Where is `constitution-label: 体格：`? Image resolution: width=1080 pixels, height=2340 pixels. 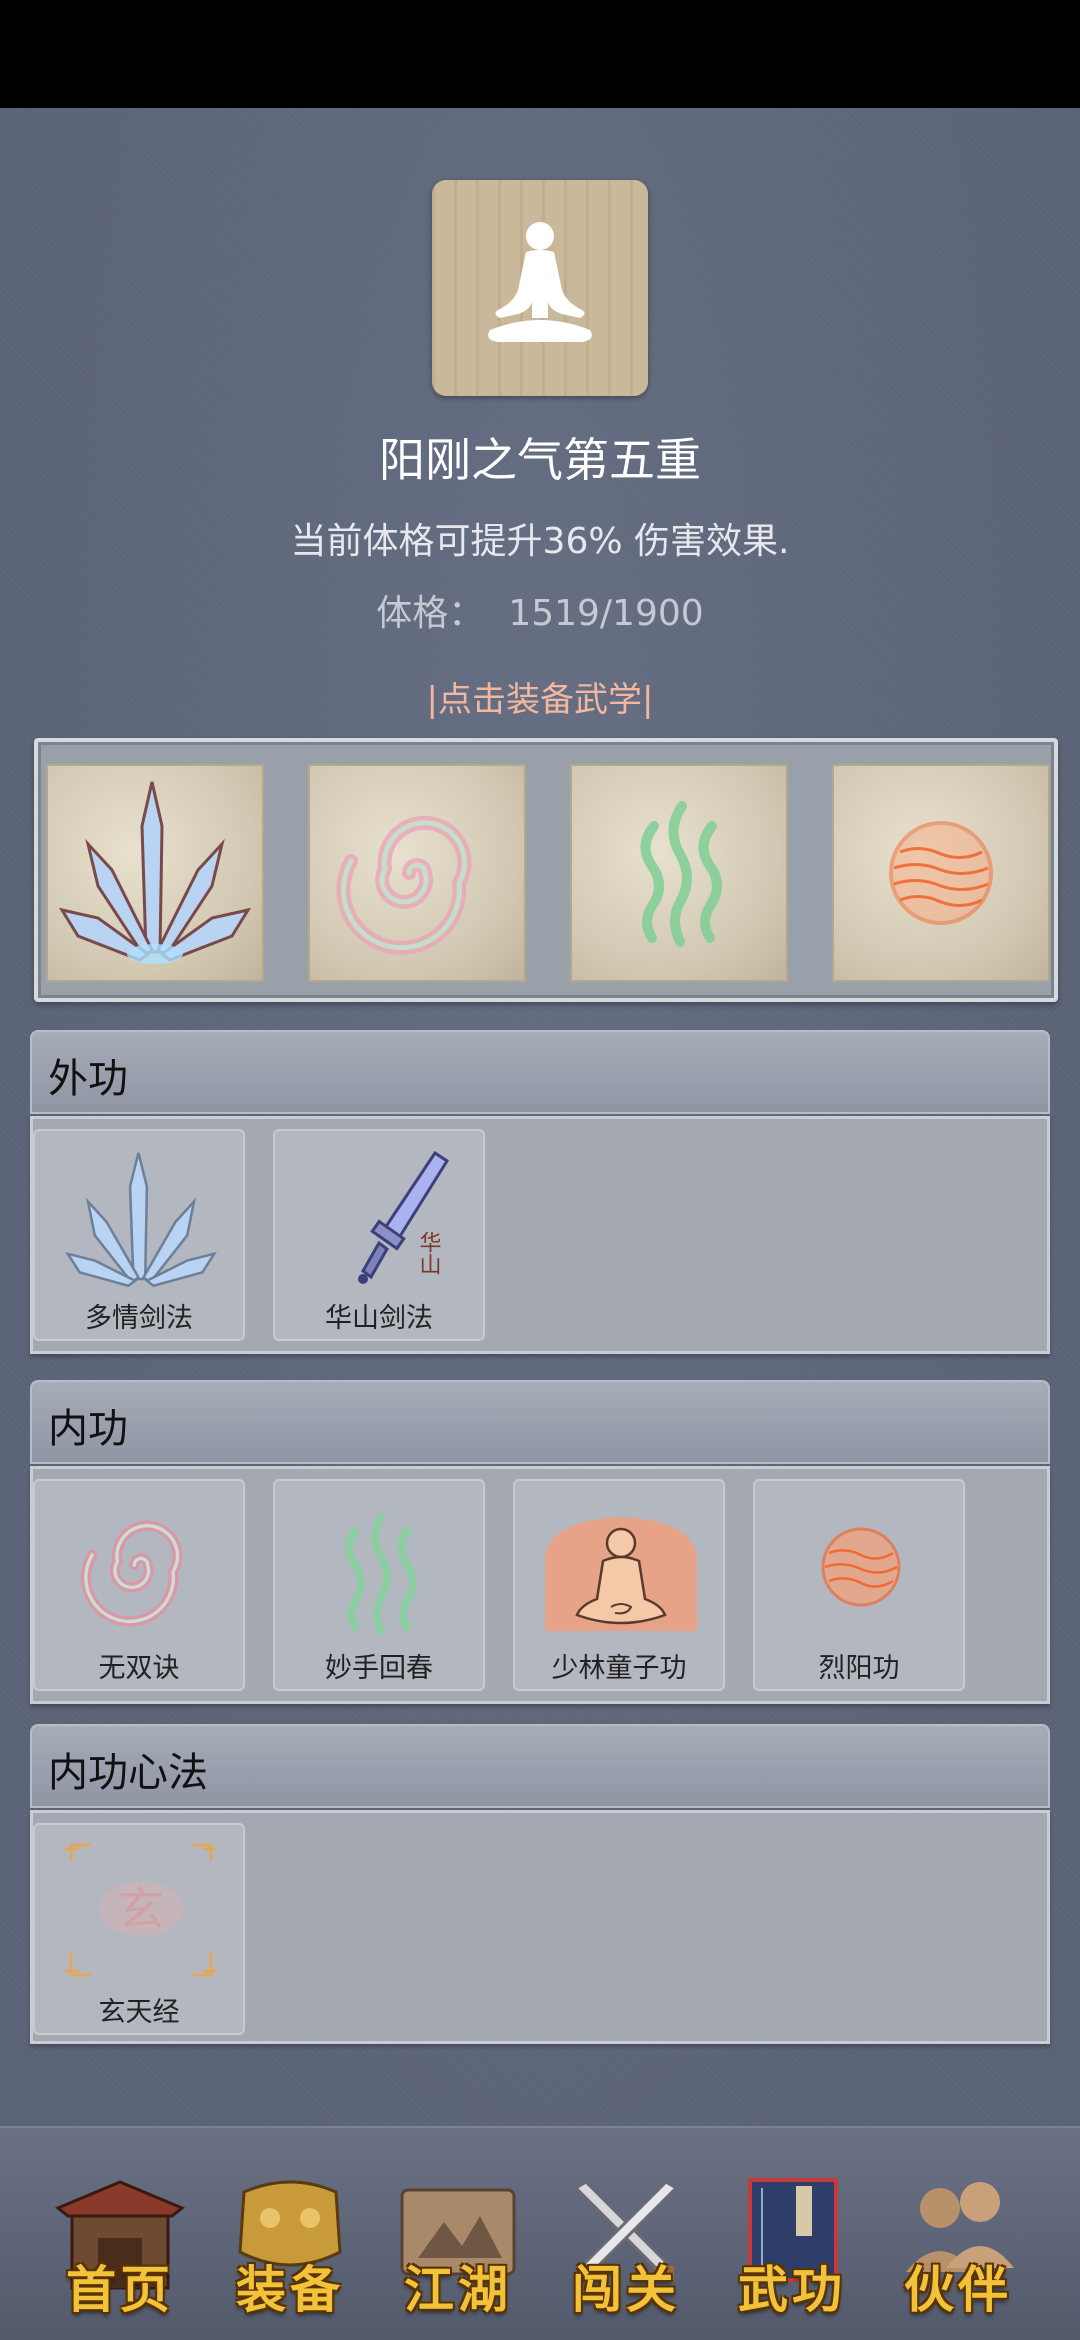
constitution-label: 体格： is located at coordinates (430, 613).